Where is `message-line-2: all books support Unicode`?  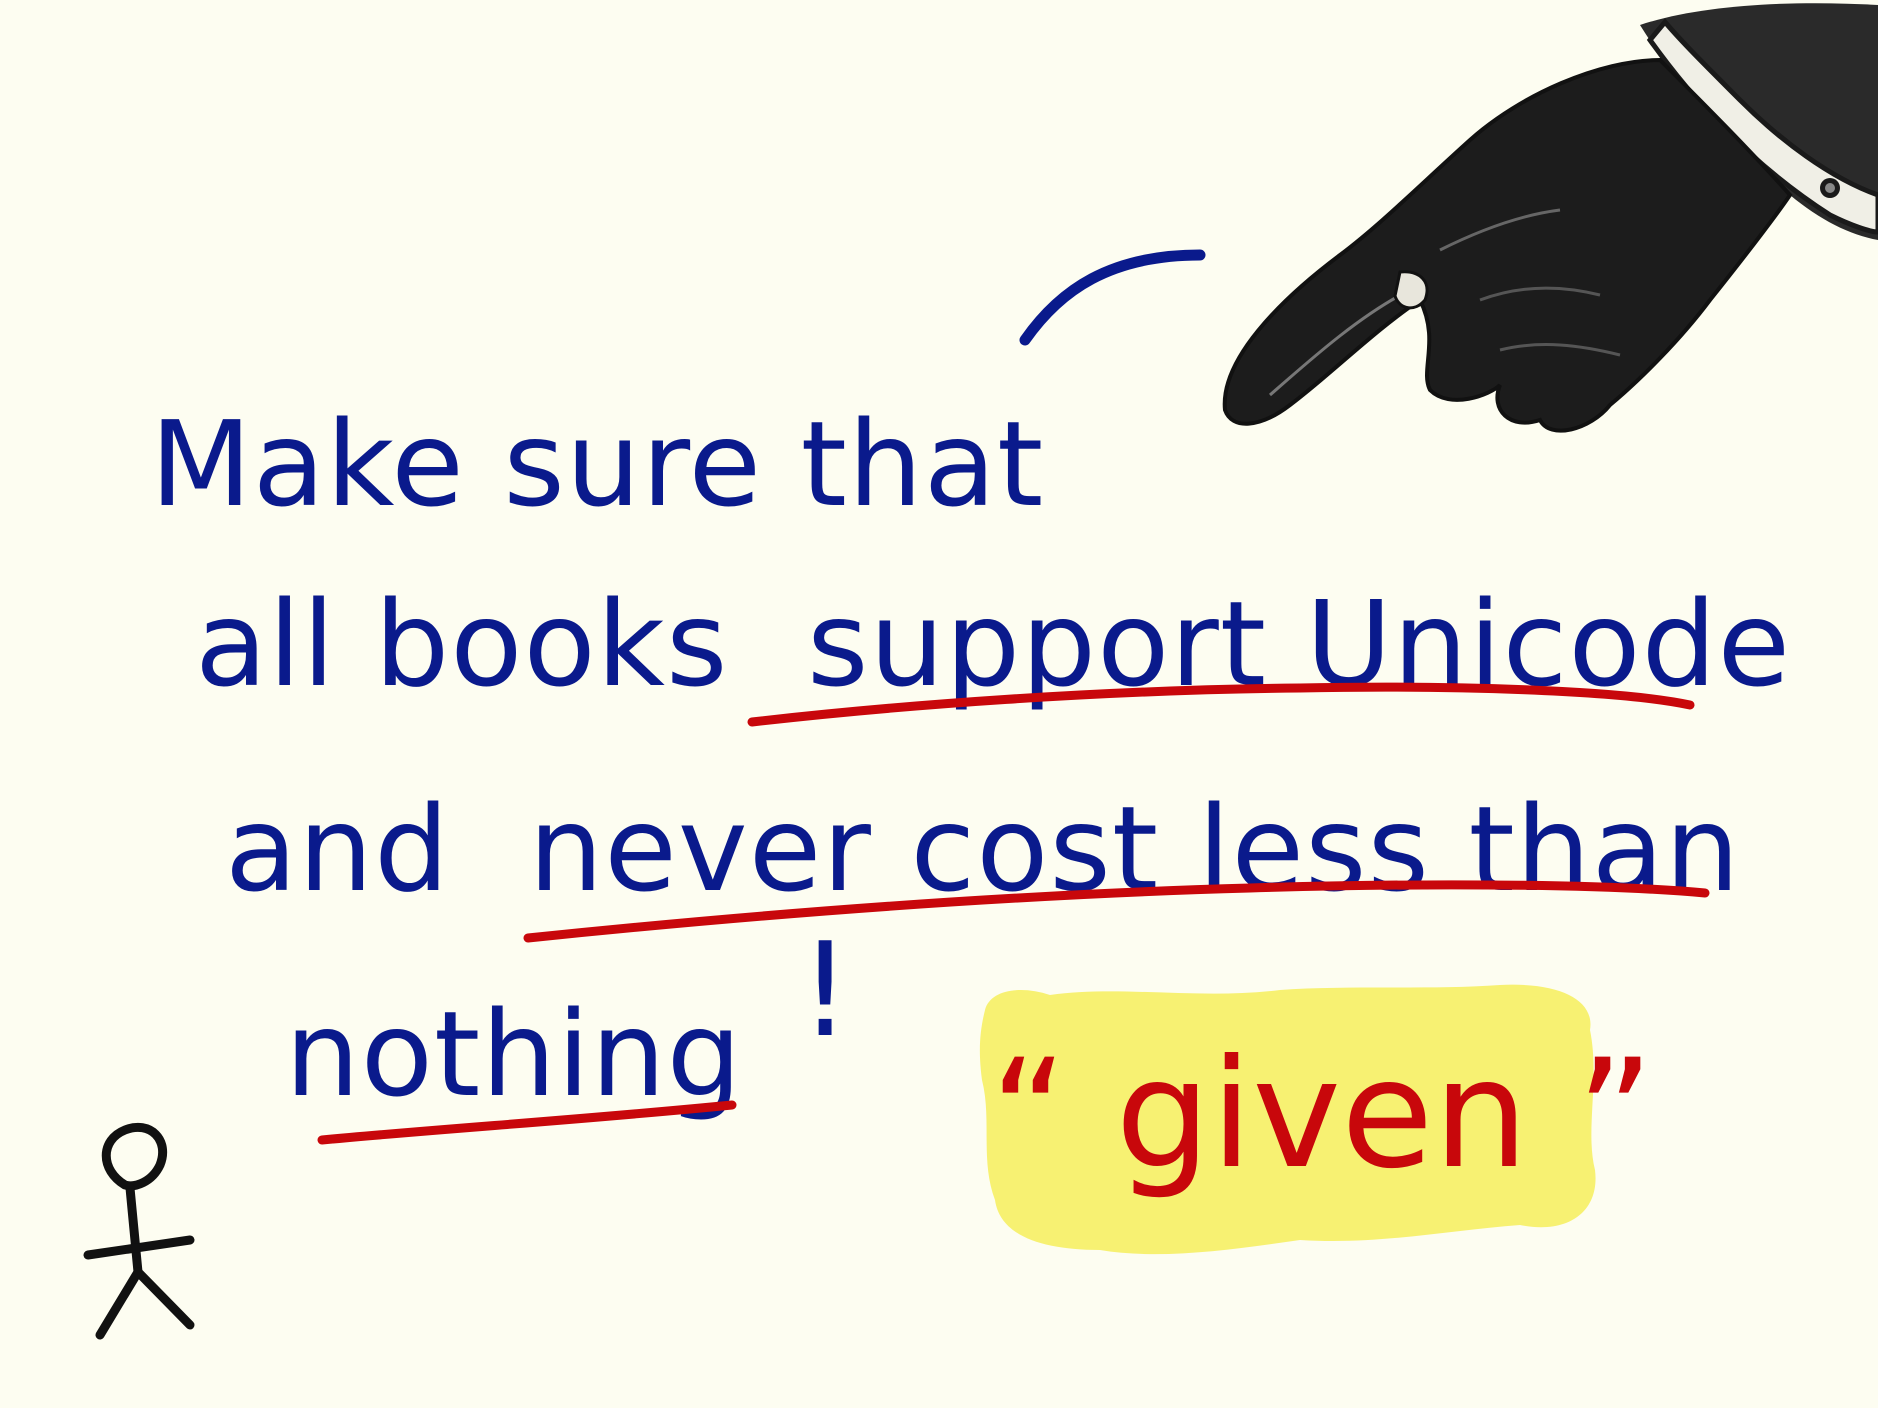
message-line-2: all books support Unicode is located at coordinates (993, 644).